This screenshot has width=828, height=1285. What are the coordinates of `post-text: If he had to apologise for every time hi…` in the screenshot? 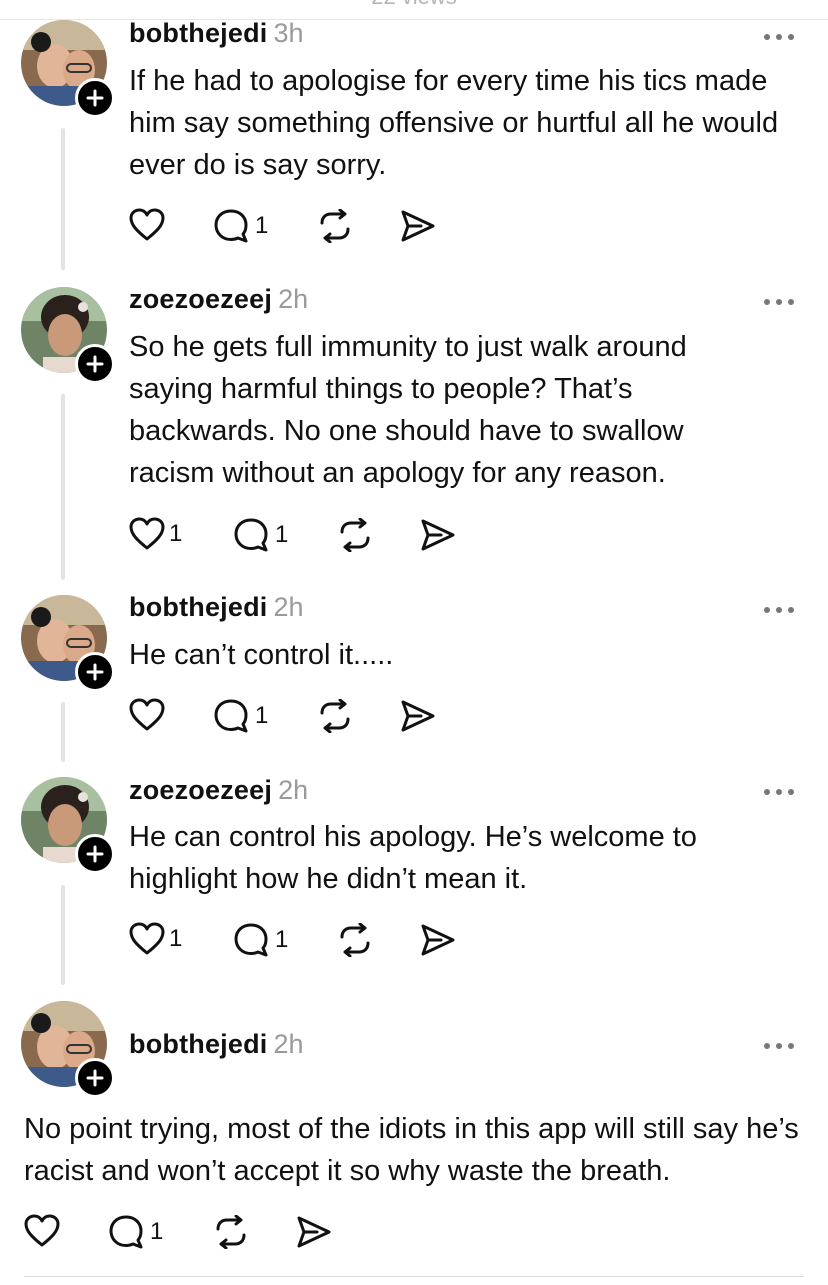 It's located at (454, 123).